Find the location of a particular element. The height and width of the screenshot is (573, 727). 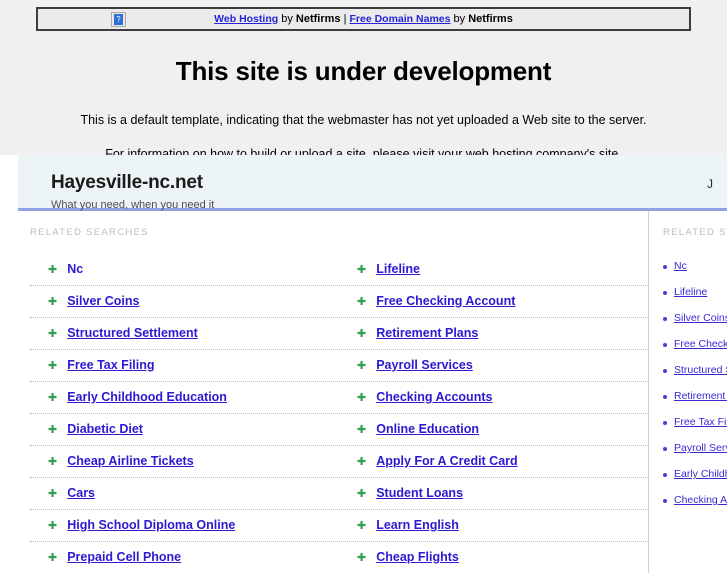

related-search-row: ✚ Free Tax Filing ✚ Payroll Services is located at coordinates (339, 366).